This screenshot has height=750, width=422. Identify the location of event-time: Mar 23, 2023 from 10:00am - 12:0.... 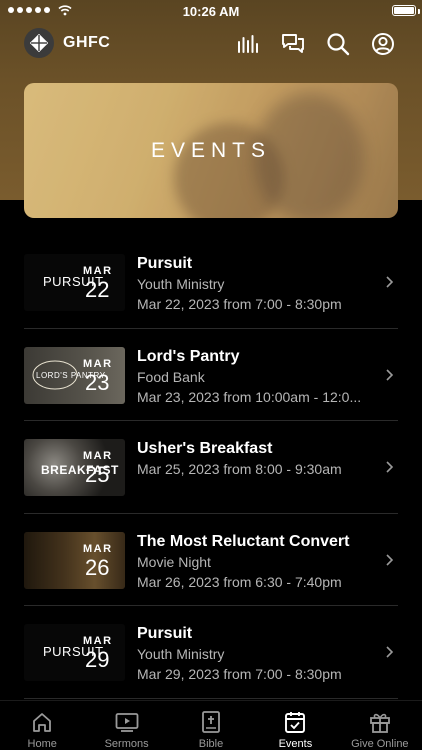
(249, 396).